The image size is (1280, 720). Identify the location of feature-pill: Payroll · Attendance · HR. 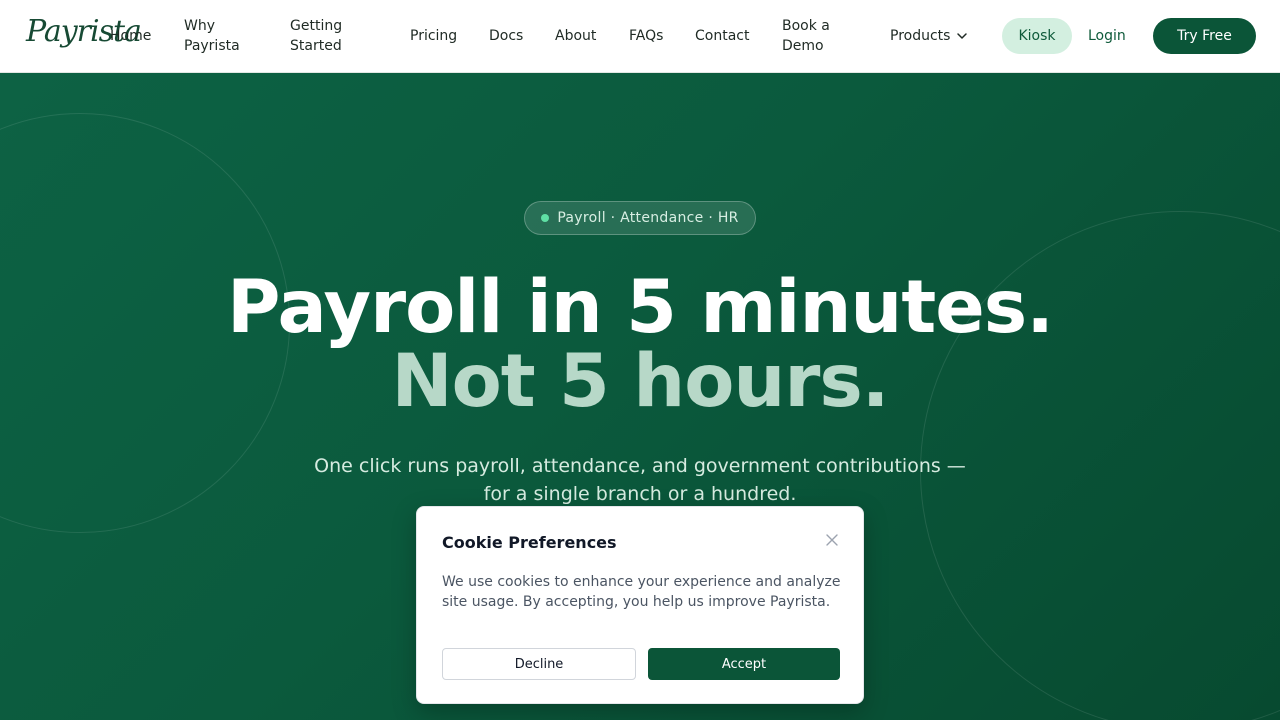
(640, 218).